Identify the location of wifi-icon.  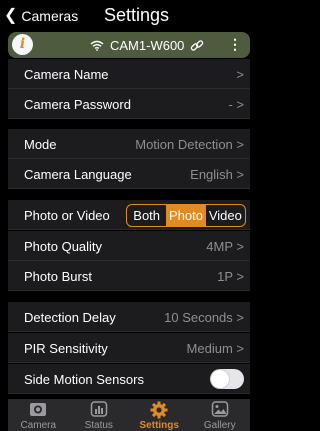
(97, 45).